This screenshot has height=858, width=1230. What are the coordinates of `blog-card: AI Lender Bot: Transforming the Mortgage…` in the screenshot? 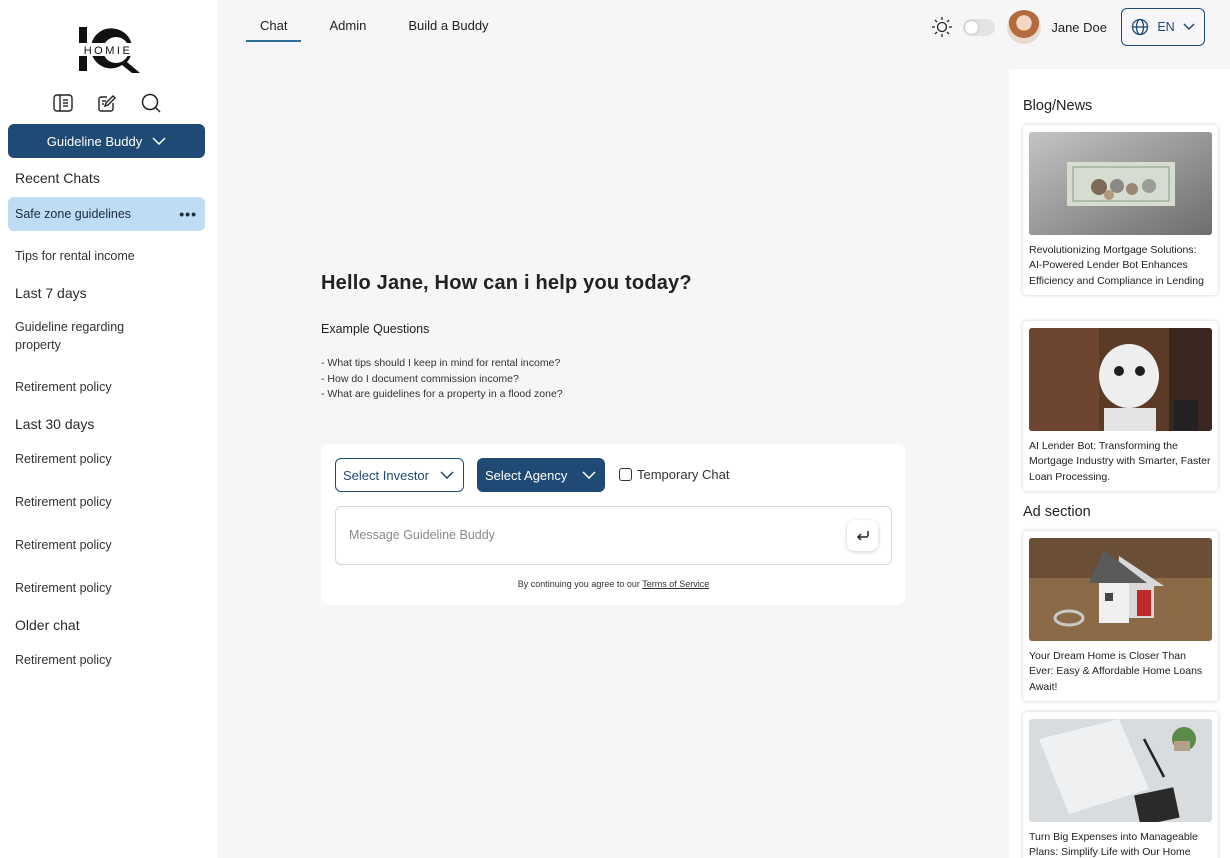 It's located at (1120, 406).